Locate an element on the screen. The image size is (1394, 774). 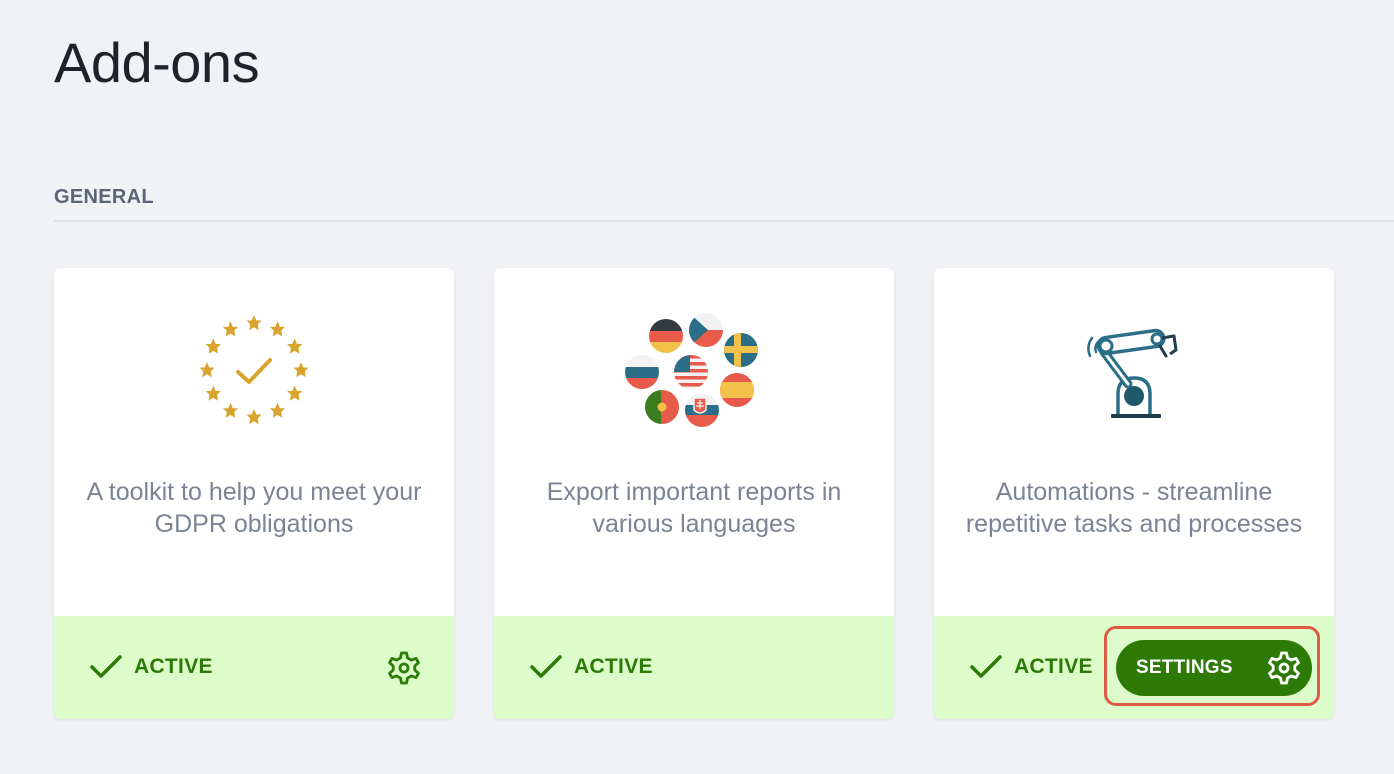
addon-footer: ACTIVE SETTINGS is located at coordinates (1134, 667).